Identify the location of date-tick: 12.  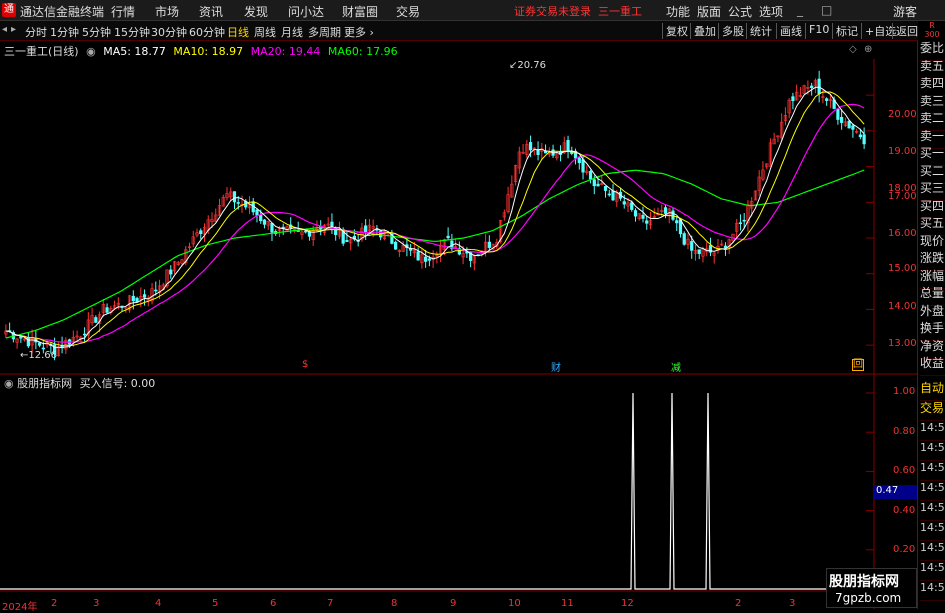
(627, 603).